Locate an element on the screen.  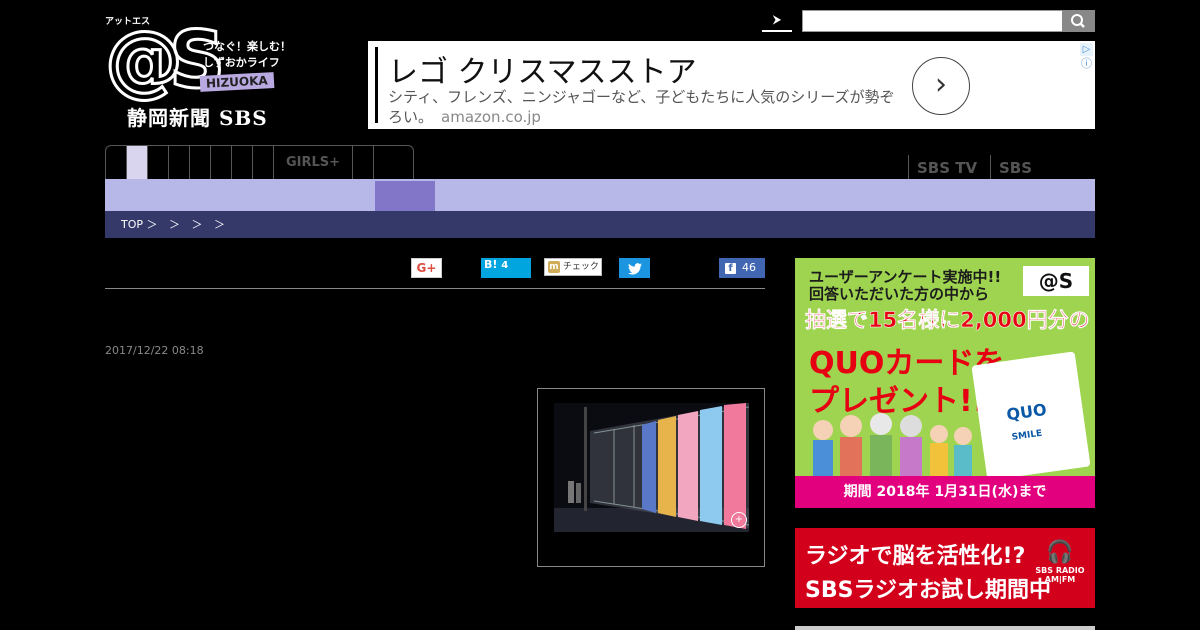
hatena-bookmark-button: B! 4 is located at coordinates (506, 268).